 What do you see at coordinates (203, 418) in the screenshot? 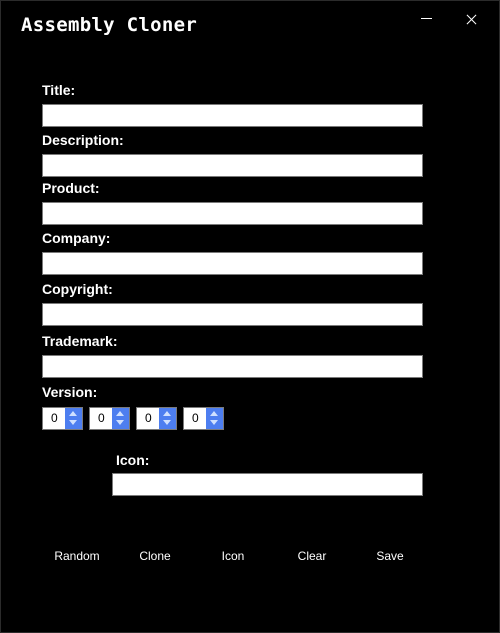
I see `version-revision-spinner: 0` at bounding box center [203, 418].